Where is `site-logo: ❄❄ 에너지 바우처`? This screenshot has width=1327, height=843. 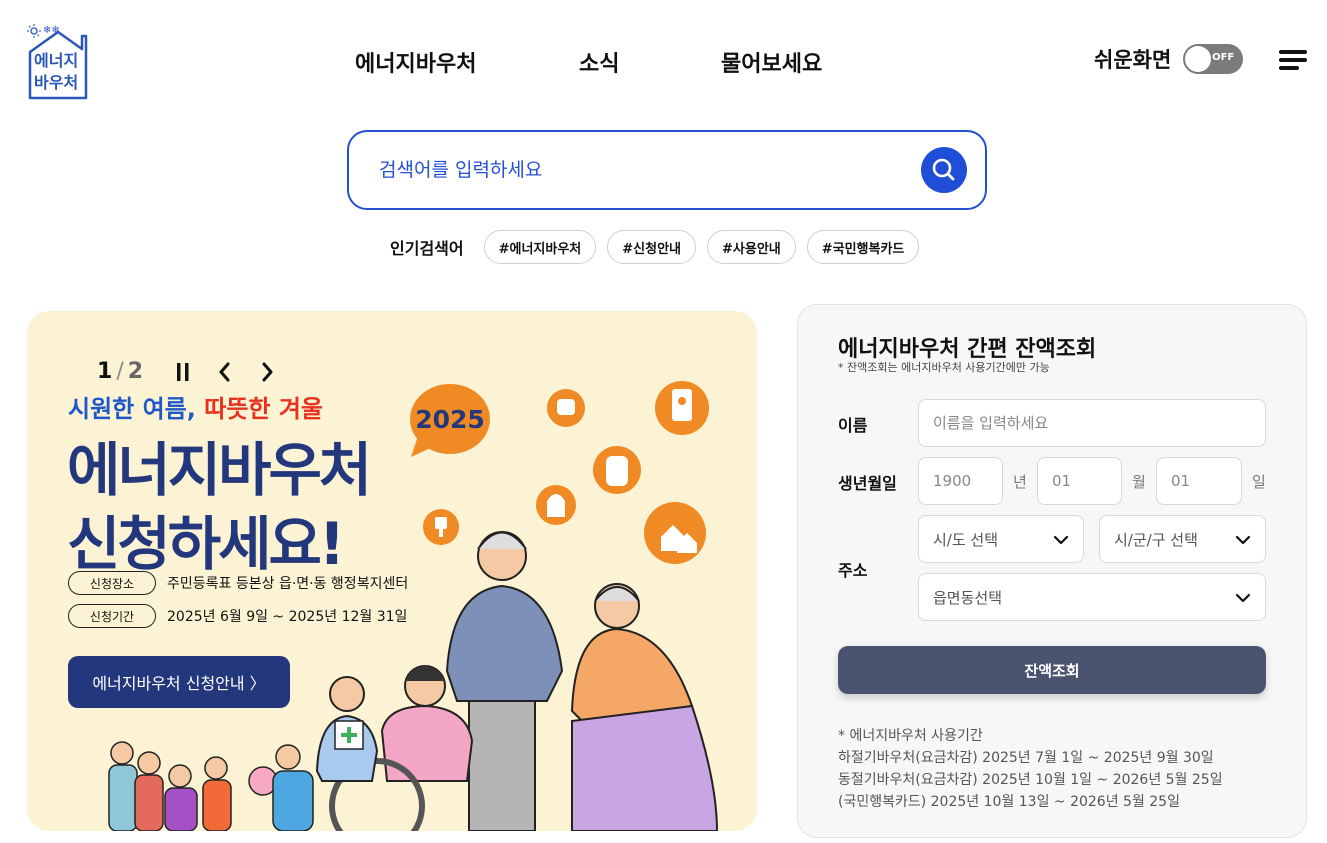
site-logo: ❄❄ 에너지 바우처 is located at coordinates (58, 61).